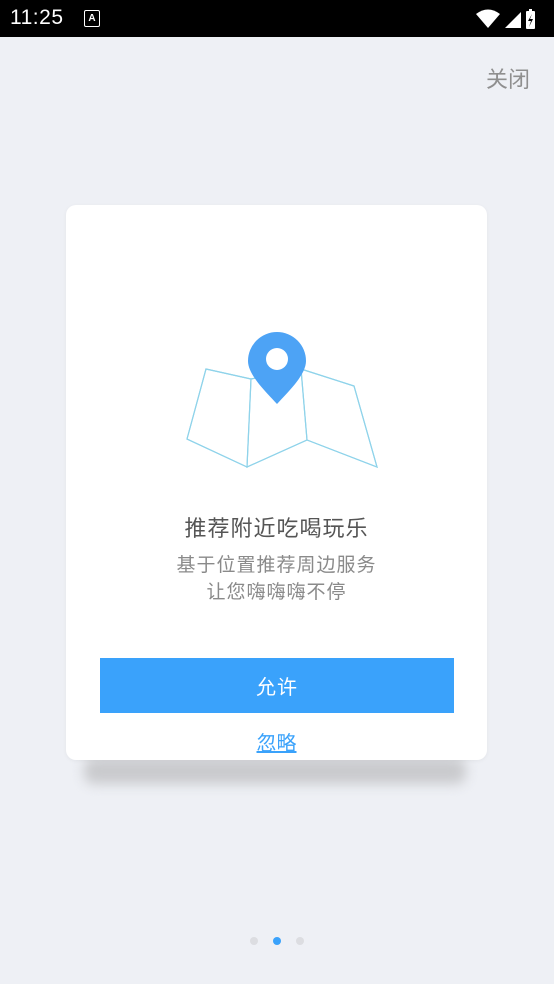 The width and height of the screenshot is (554, 984). What do you see at coordinates (277, 368) in the screenshot?
I see `location-pin-icon` at bounding box center [277, 368].